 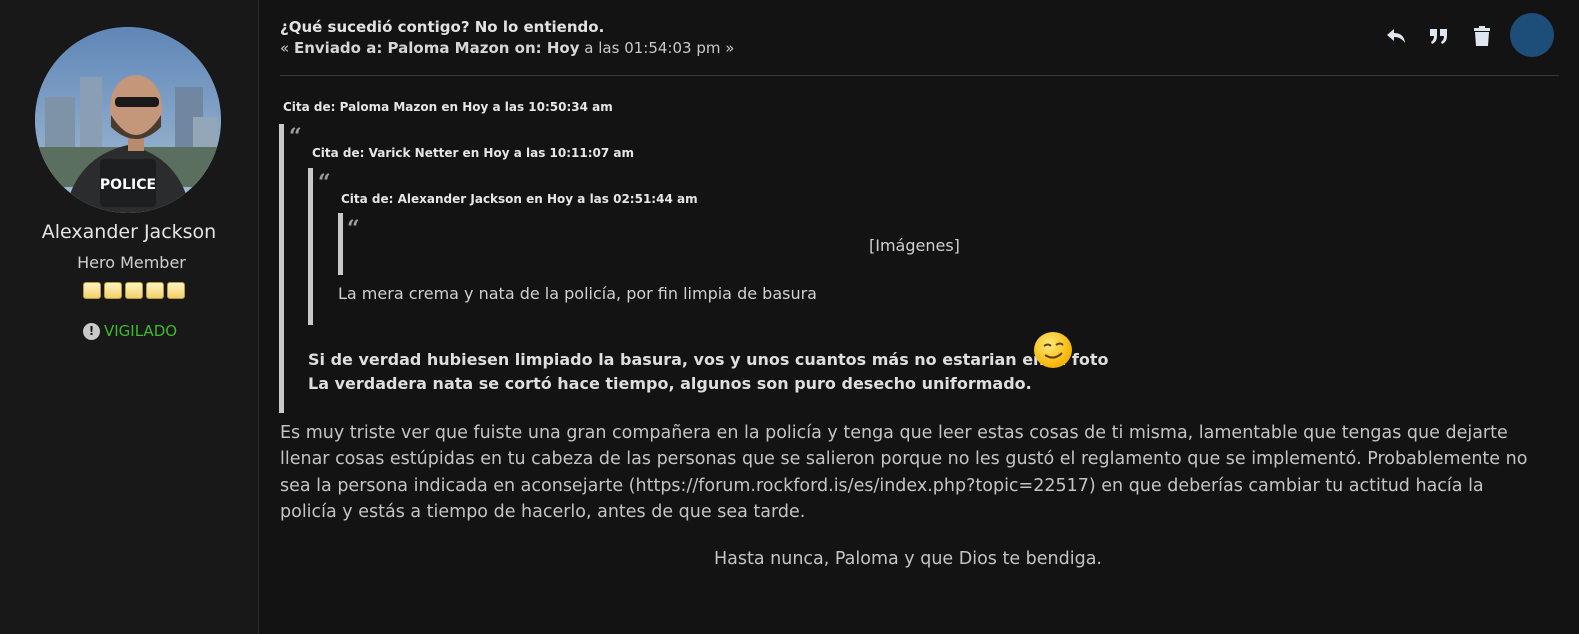 I want to click on quote-3-bar, so click(x=340, y=244).